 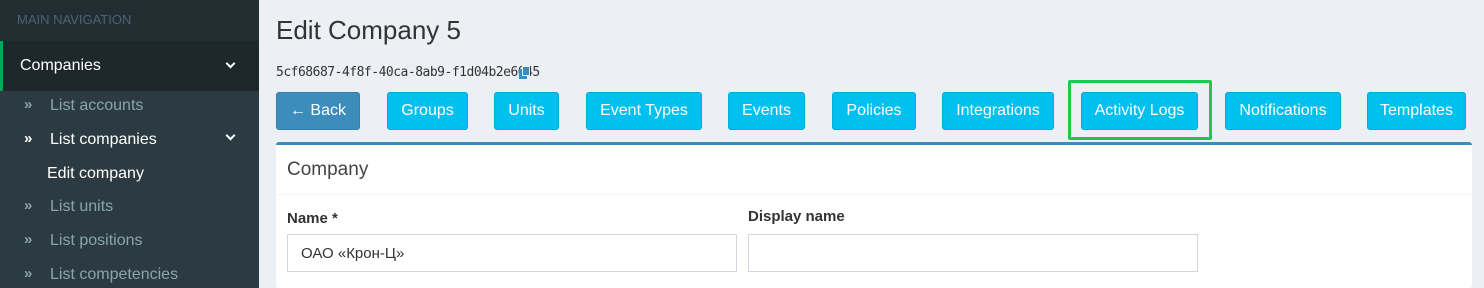 I want to click on display-name-field, so click(x=973, y=253).